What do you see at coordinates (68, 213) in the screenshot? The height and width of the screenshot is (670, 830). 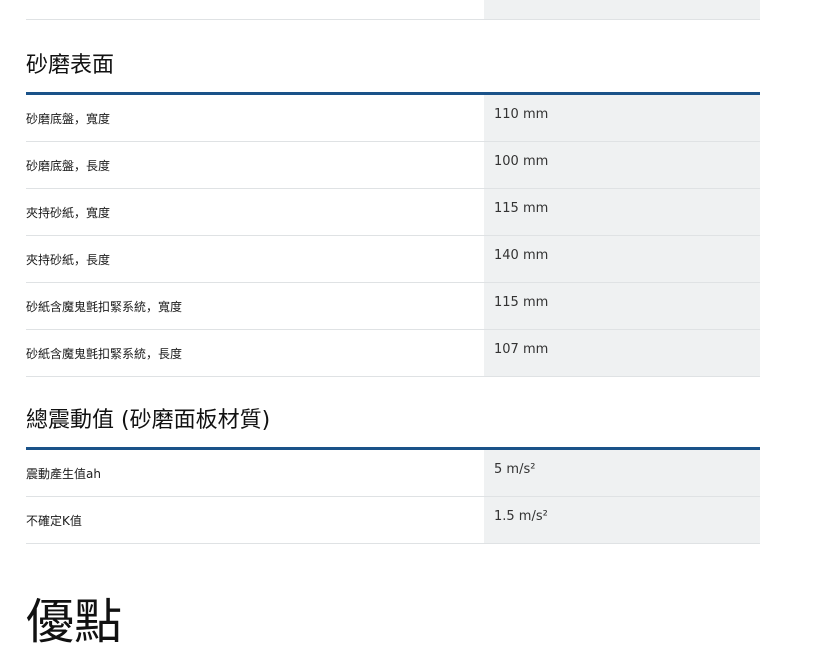 I see `spec-label: 夾持砂紙，寬度` at bounding box center [68, 213].